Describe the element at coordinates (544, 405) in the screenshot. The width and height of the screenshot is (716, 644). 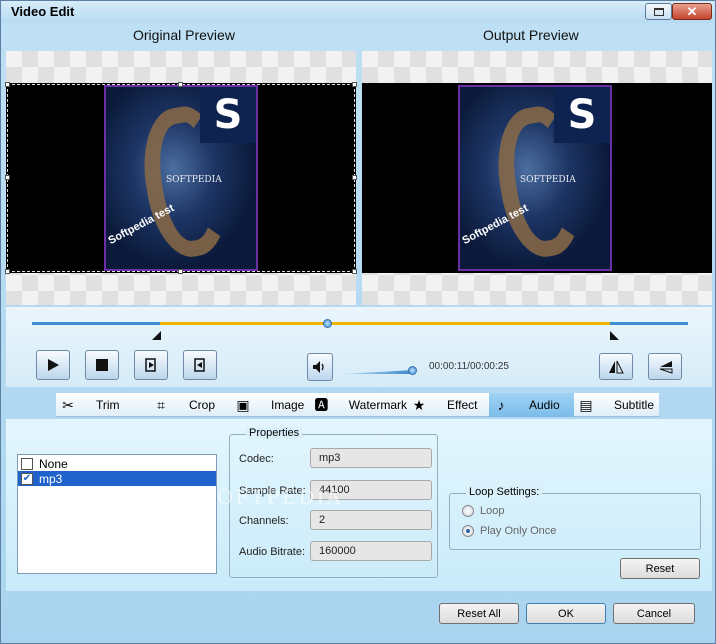
I see `tab-label: Audio` at that location.